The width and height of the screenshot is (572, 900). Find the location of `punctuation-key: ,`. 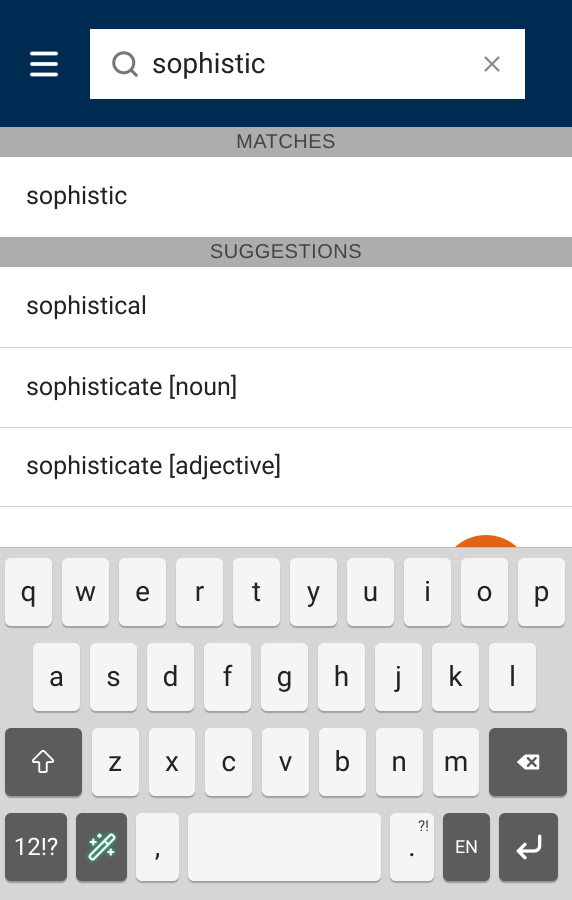

punctuation-key: , is located at coordinates (157, 847).